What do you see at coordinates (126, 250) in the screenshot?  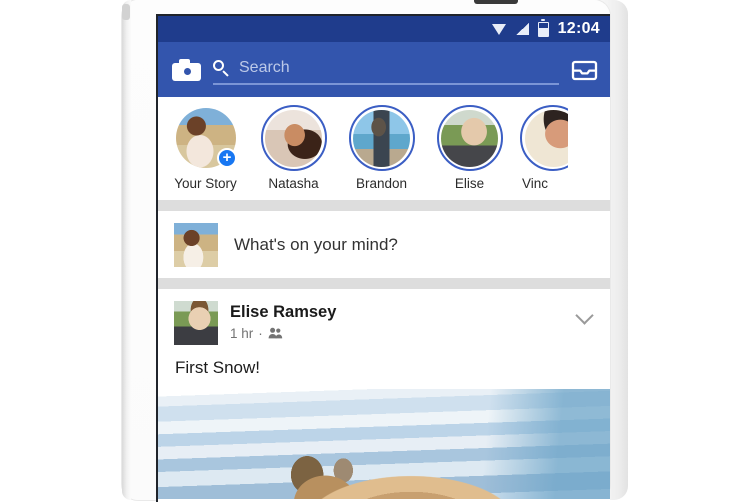 I see `phone-left-edge` at bounding box center [126, 250].